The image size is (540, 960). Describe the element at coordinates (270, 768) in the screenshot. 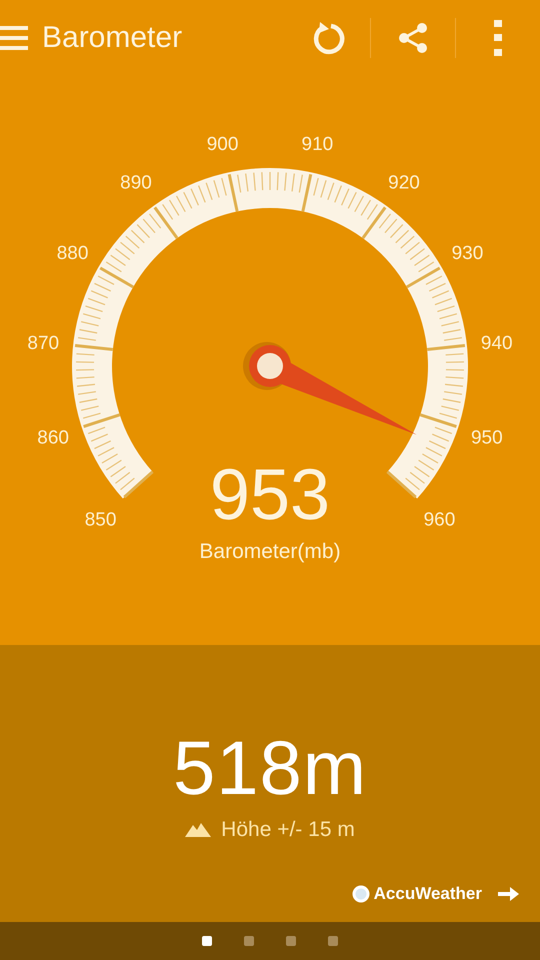

I see `altitude-value: 518m` at that location.